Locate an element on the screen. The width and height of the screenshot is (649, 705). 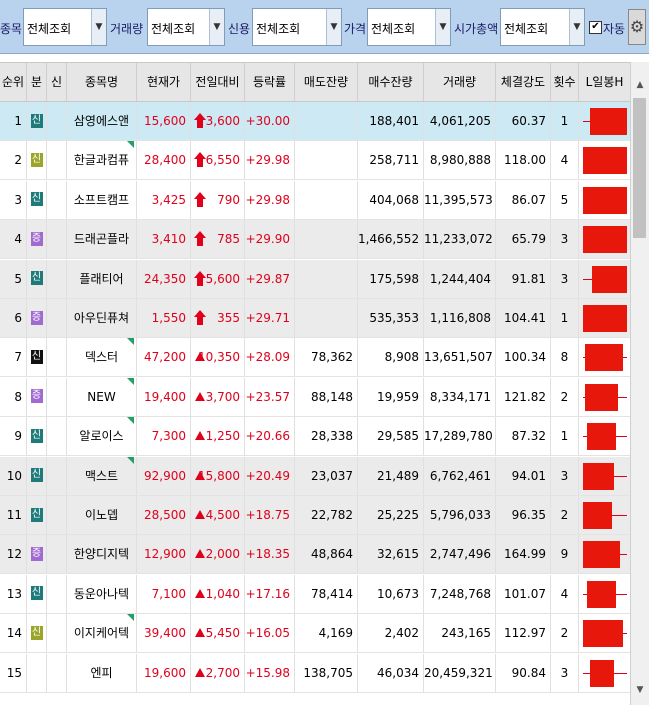
col-ask: 매도잔량 is located at coordinates (326, 82).